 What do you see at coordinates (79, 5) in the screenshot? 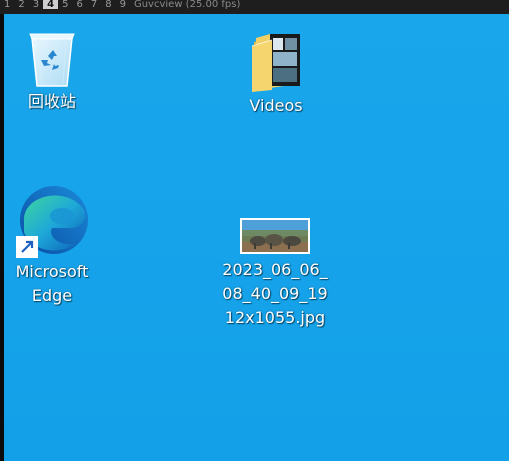
I see `workspace-tab-6: 6` at bounding box center [79, 5].